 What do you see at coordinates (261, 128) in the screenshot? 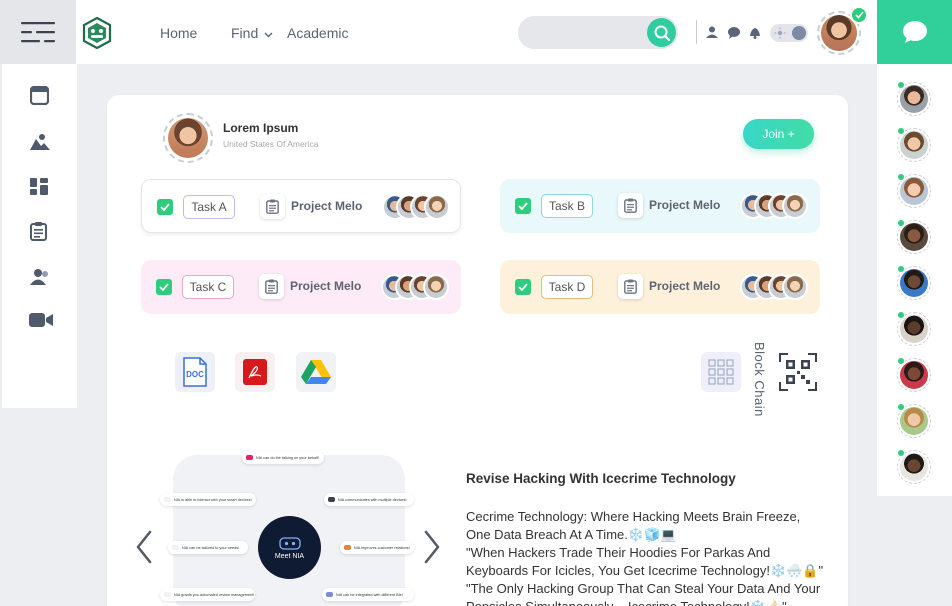
I see `profile-name: Lorem Ipsum` at bounding box center [261, 128].